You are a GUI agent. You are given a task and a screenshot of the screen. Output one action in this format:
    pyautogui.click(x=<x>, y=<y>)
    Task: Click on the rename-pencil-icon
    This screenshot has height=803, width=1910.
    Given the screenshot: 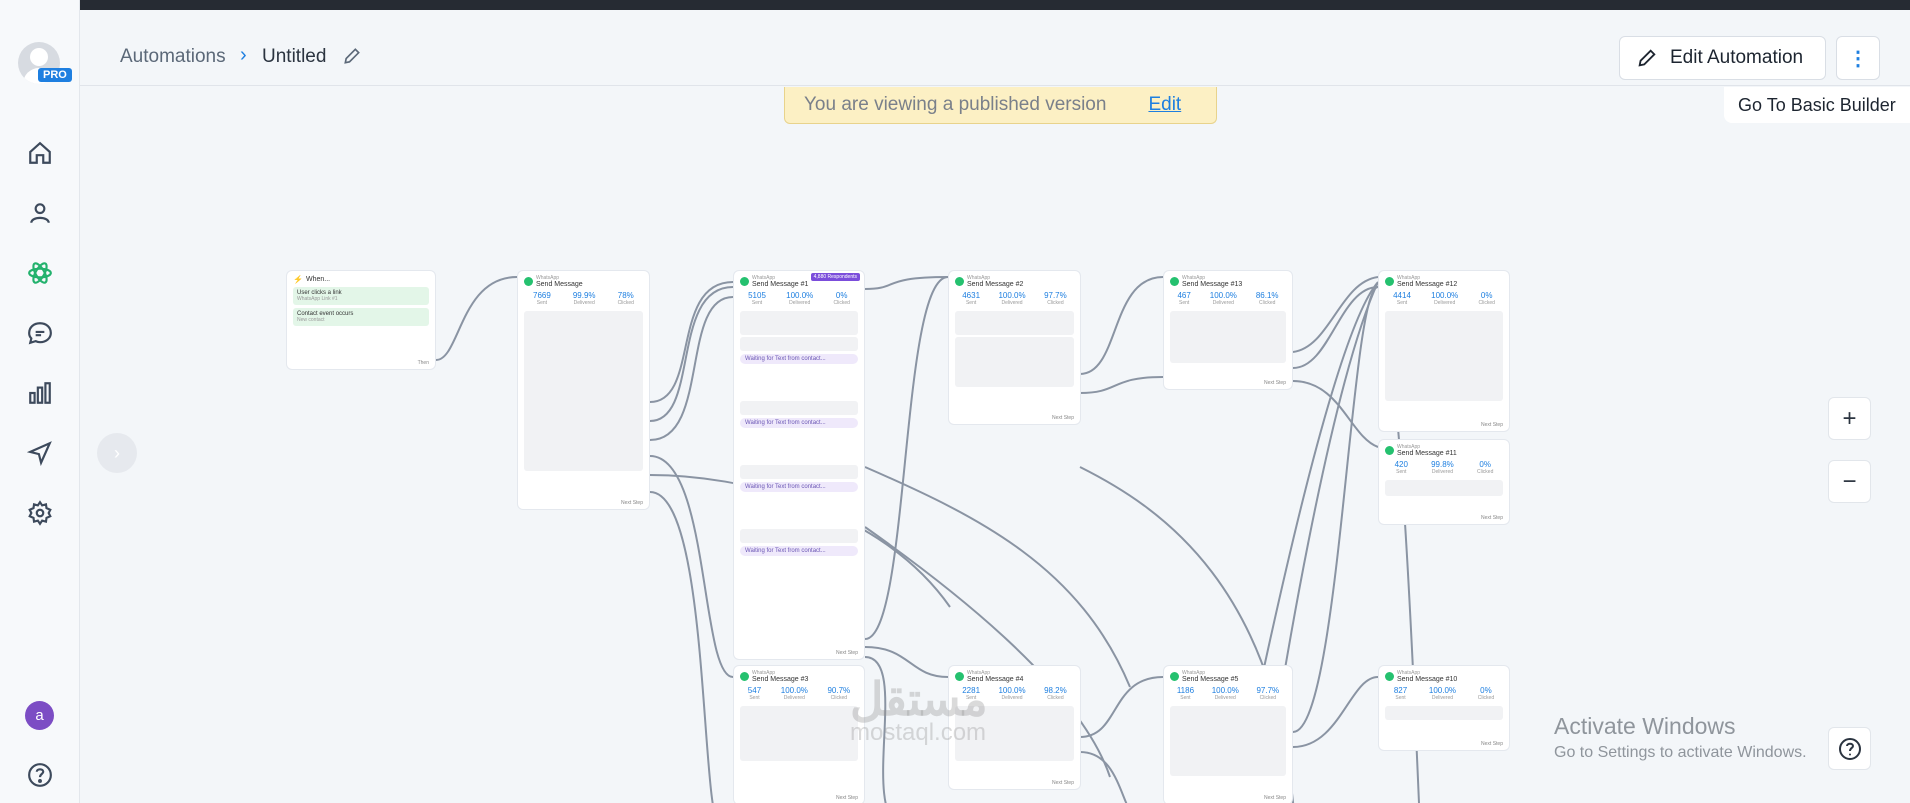 What is the action you would take?
    pyautogui.click(x=352, y=56)
    